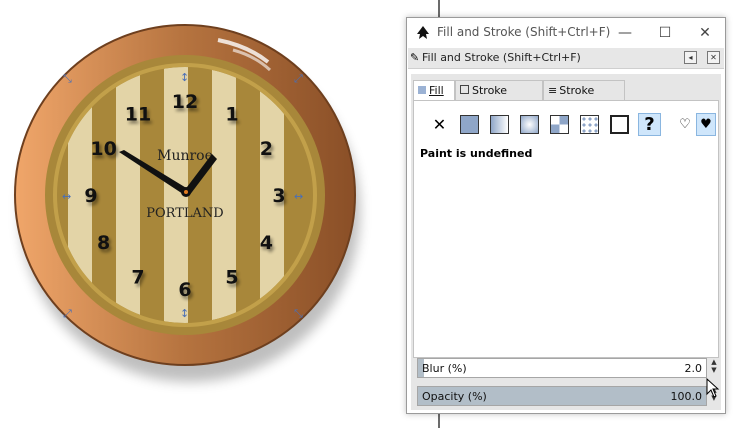 The image size is (741, 432). What do you see at coordinates (562, 396) in the screenshot?
I see `opacity-slider: Opacity (%) 100.0` at bounding box center [562, 396].